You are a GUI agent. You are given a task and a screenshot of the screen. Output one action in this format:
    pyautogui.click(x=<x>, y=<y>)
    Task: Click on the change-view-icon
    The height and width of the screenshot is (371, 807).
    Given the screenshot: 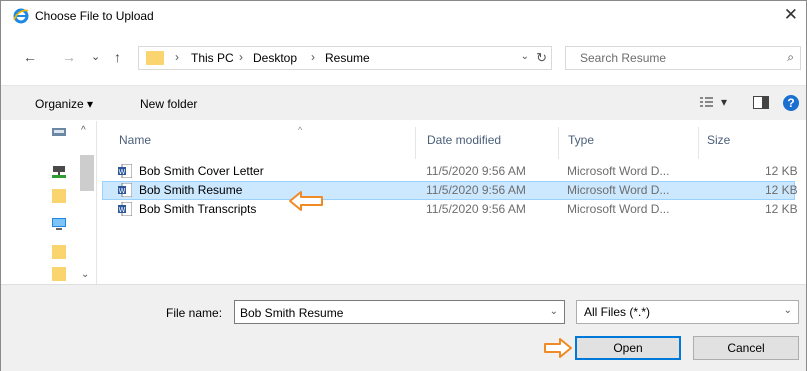 What is the action you would take?
    pyautogui.click(x=707, y=102)
    